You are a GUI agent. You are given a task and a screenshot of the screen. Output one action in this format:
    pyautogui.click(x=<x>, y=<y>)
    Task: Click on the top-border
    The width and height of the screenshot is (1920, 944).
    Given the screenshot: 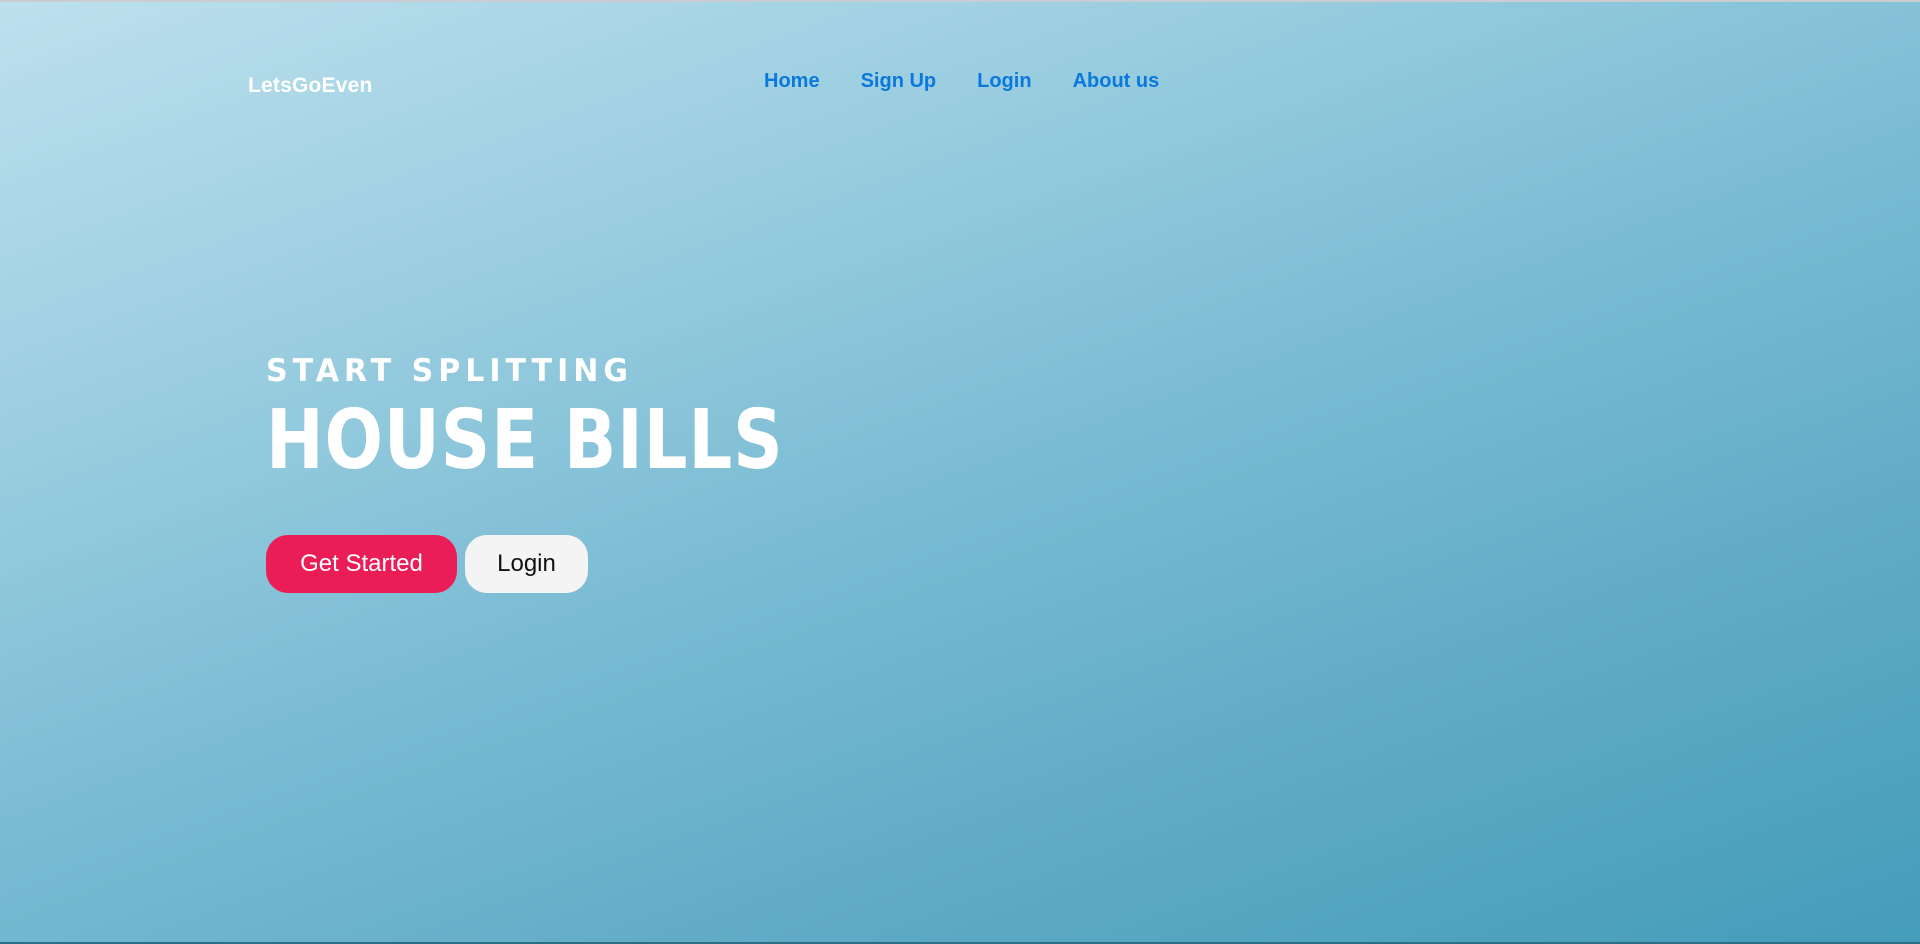 What is the action you would take?
    pyautogui.click(x=960, y=1)
    